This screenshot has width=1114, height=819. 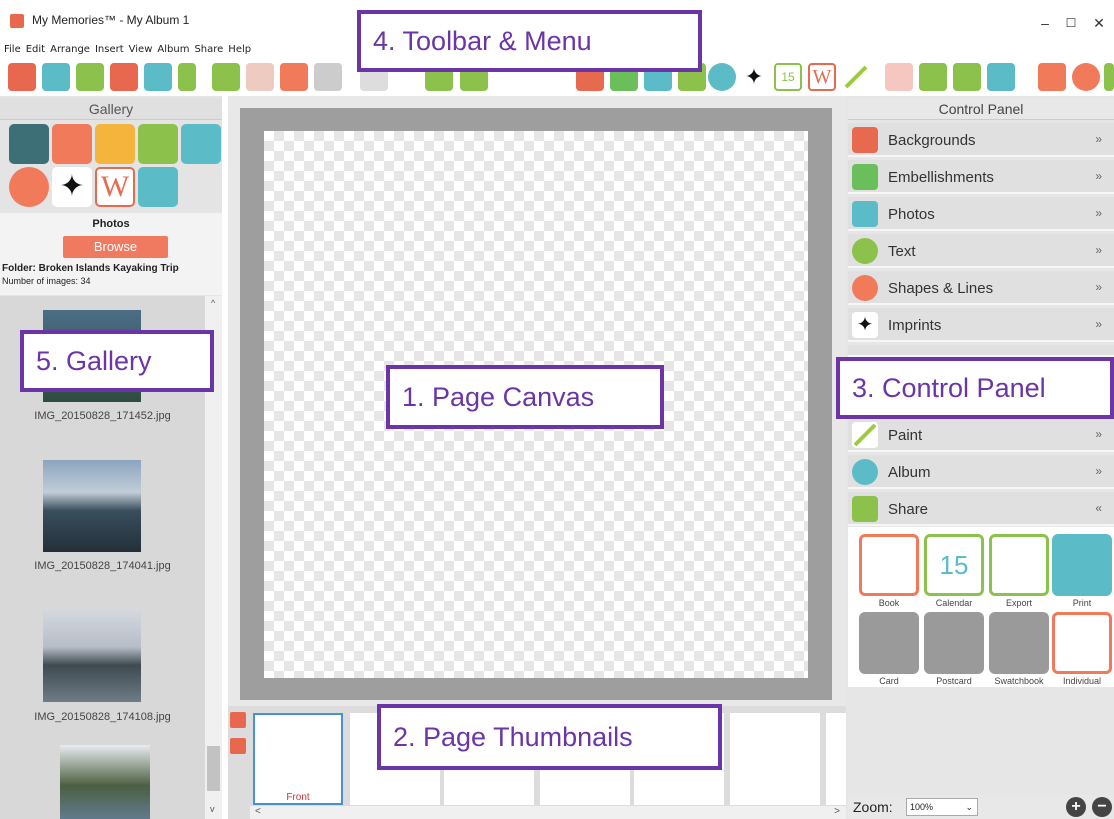 What do you see at coordinates (981, 288) in the screenshot?
I see `cp-row-shapes: Shapes & Lines »` at bounding box center [981, 288].